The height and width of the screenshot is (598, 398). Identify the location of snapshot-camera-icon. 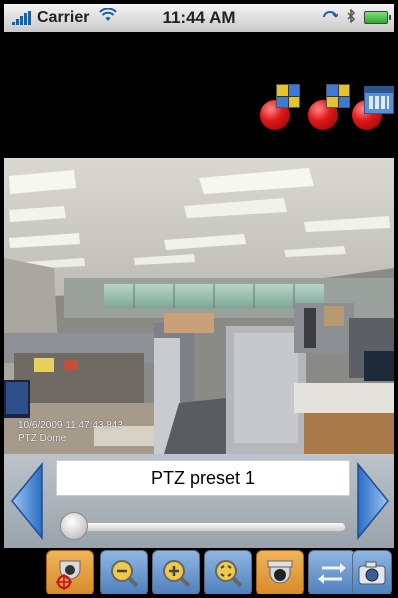
(372, 573).